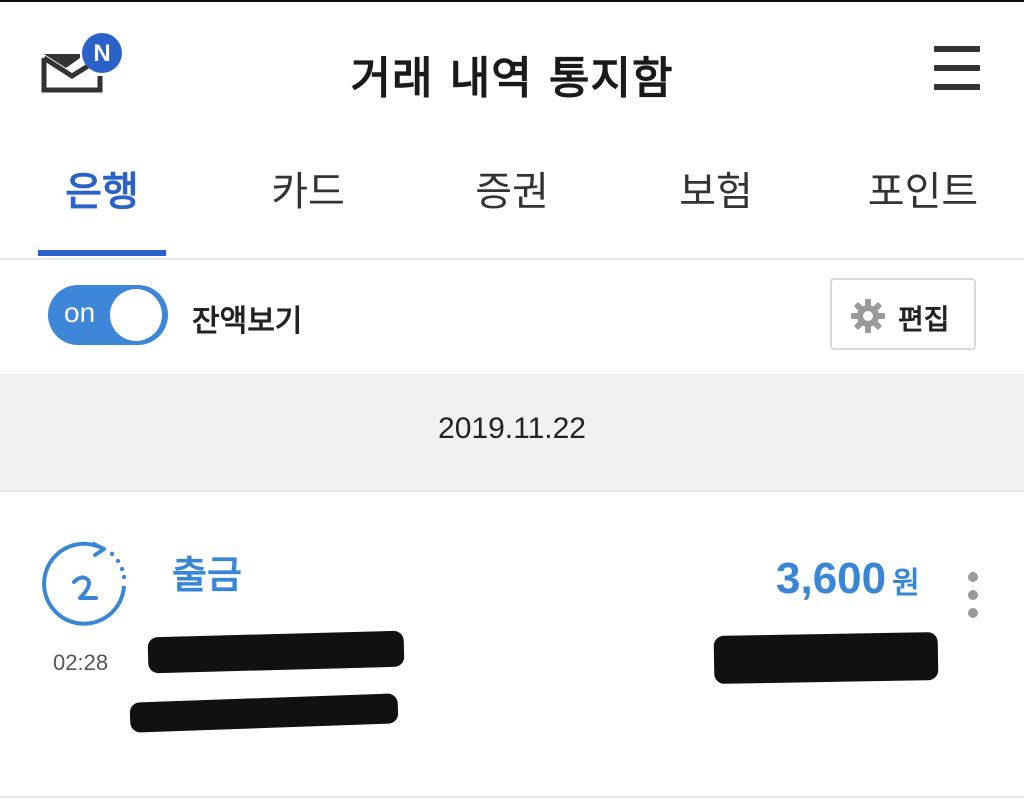 The width and height of the screenshot is (1024, 804). Describe the element at coordinates (716, 192) in the screenshot. I see `tab-insurance: 보험` at that location.